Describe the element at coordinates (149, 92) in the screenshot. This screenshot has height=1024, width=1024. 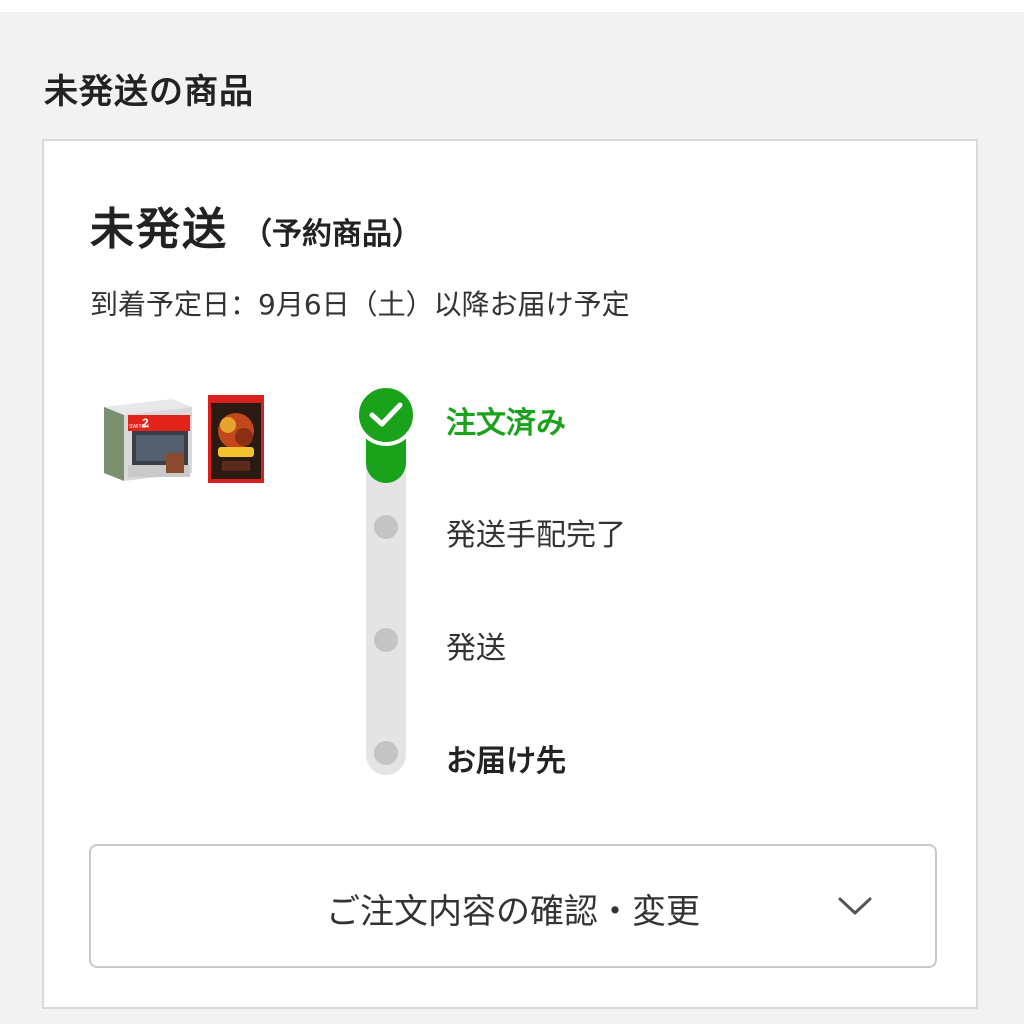
I see `section-title: 未発送の商品` at that location.